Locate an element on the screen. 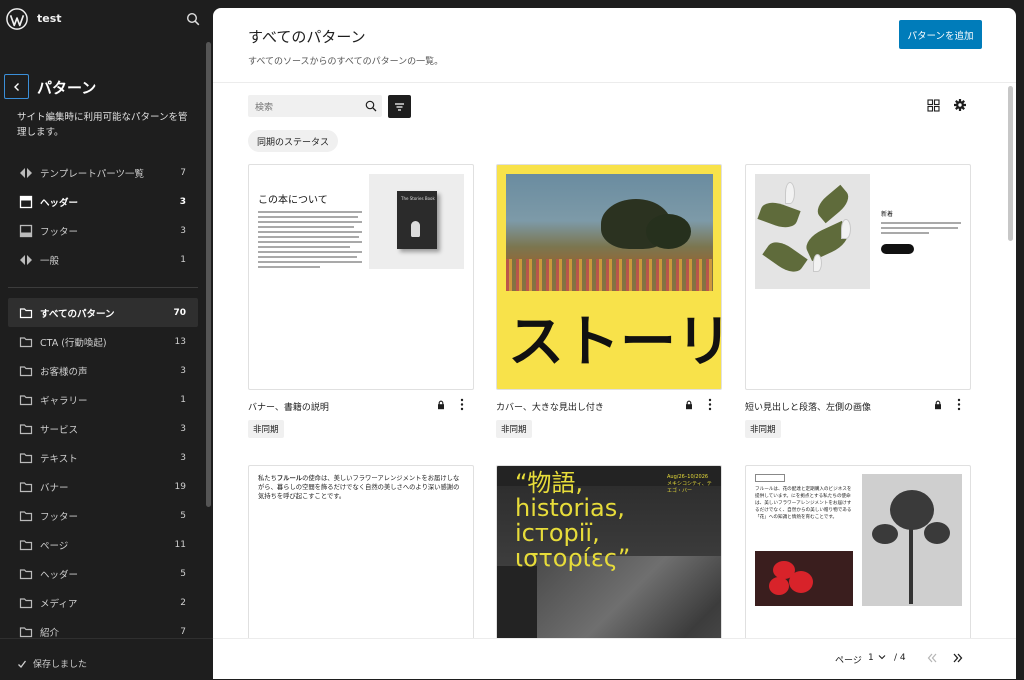 The height and width of the screenshot is (680, 1024). saved-label: 保存しました is located at coordinates (60, 665).